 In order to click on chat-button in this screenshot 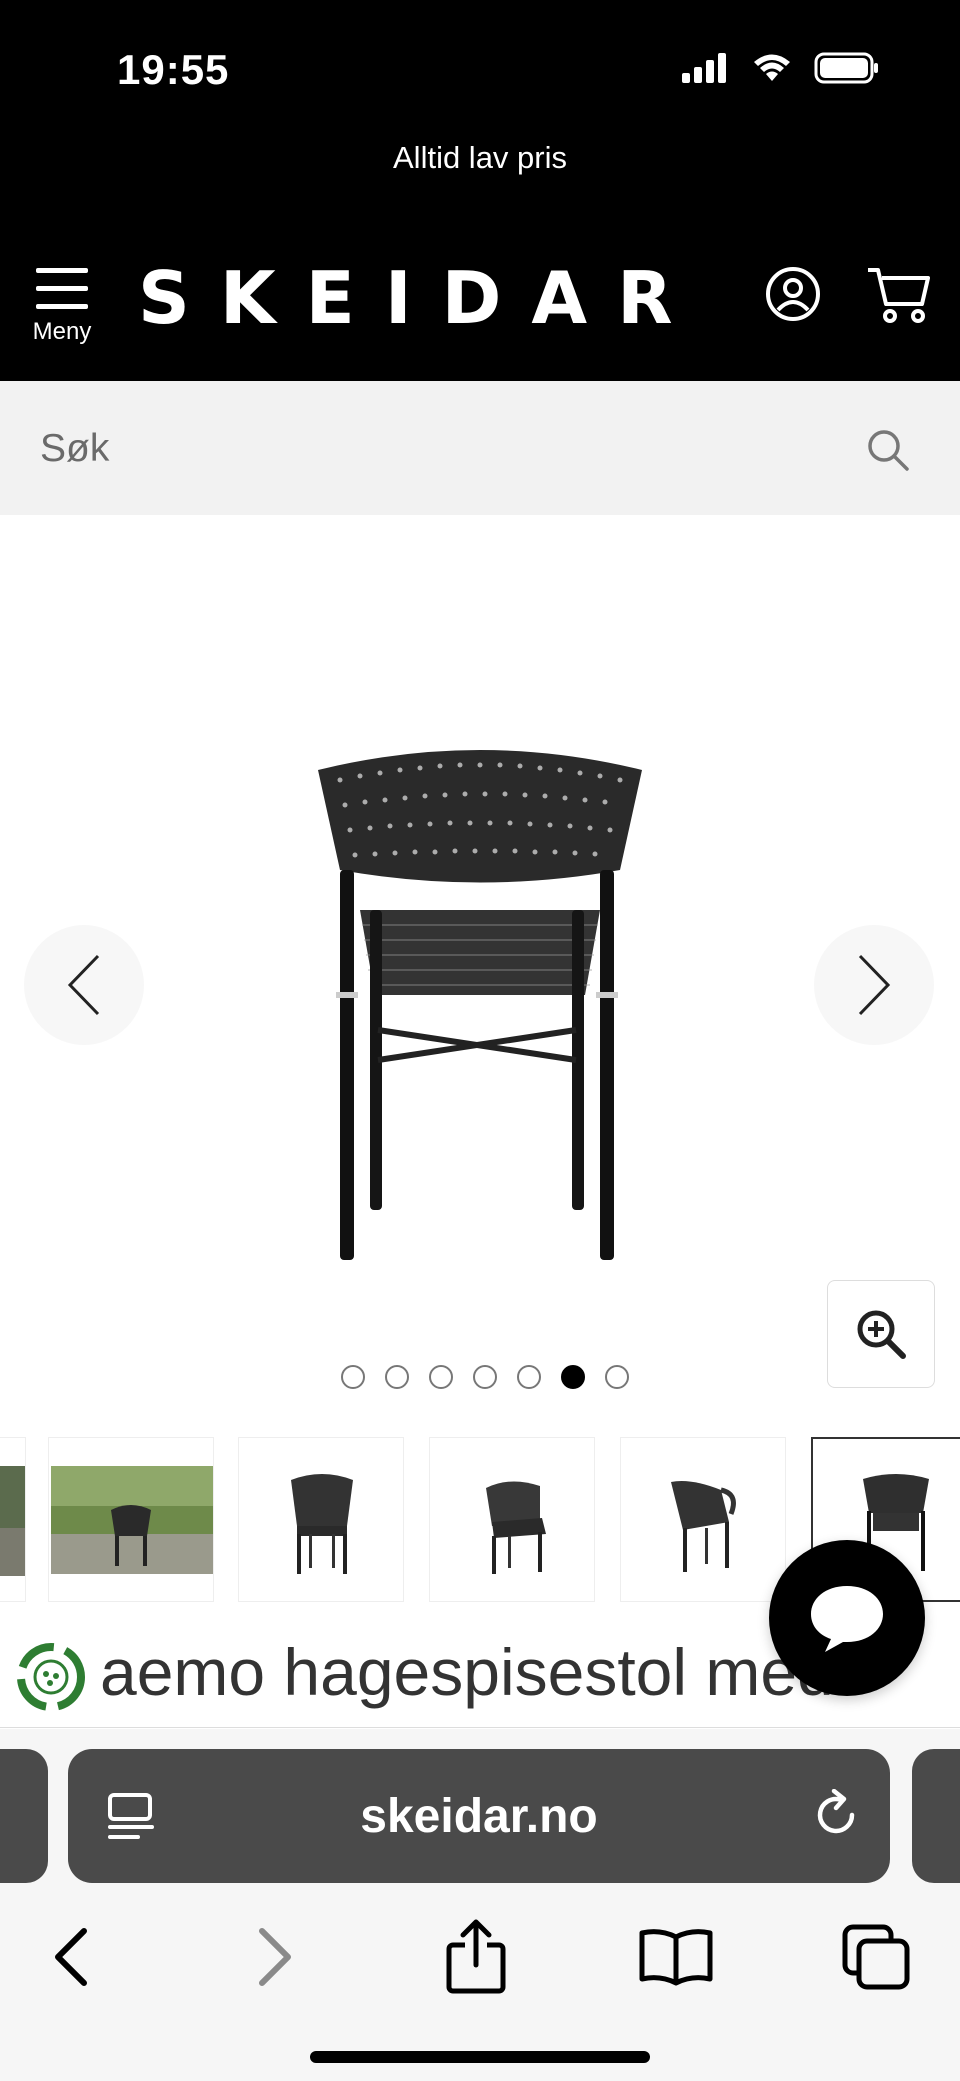, I will do `click(847, 1618)`.